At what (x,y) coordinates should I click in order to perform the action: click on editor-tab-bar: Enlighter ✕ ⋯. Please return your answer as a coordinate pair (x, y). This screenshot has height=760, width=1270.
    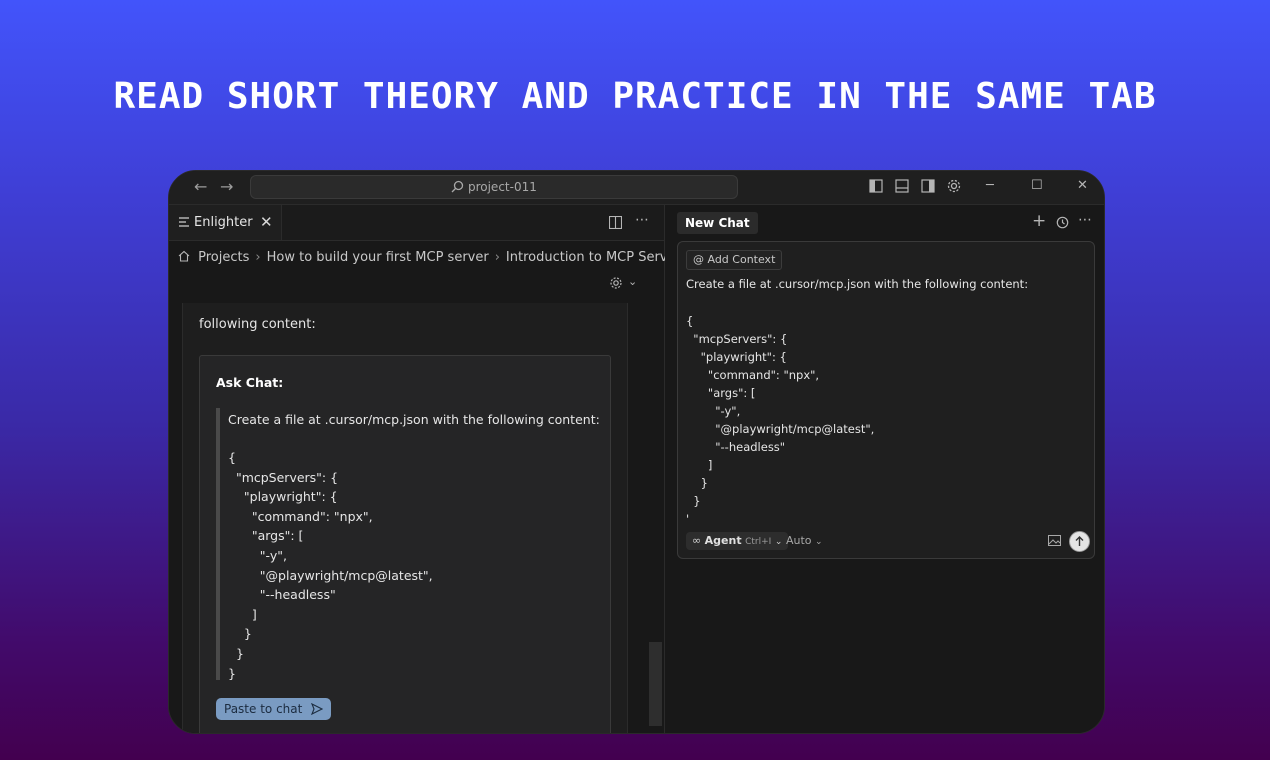
    Looking at the image, I should click on (416, 223).